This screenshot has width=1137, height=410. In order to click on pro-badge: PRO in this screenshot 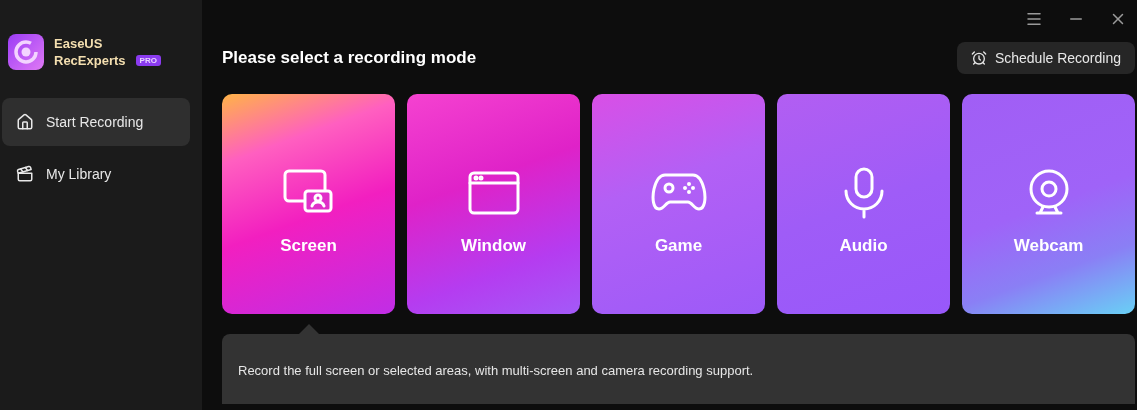, I will do `click(148, 60)`.